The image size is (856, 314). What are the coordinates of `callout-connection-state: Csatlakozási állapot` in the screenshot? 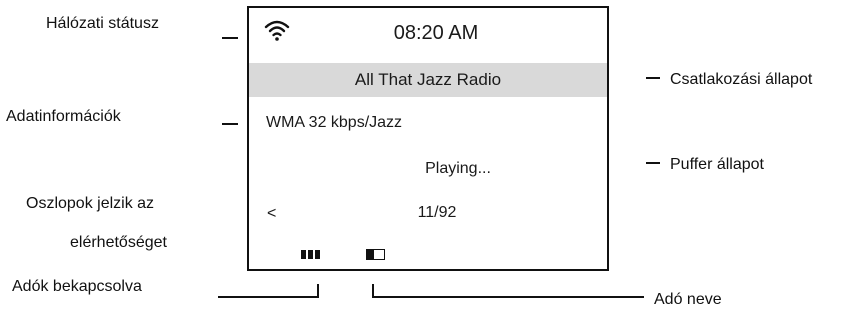 It's located at (741, 79).